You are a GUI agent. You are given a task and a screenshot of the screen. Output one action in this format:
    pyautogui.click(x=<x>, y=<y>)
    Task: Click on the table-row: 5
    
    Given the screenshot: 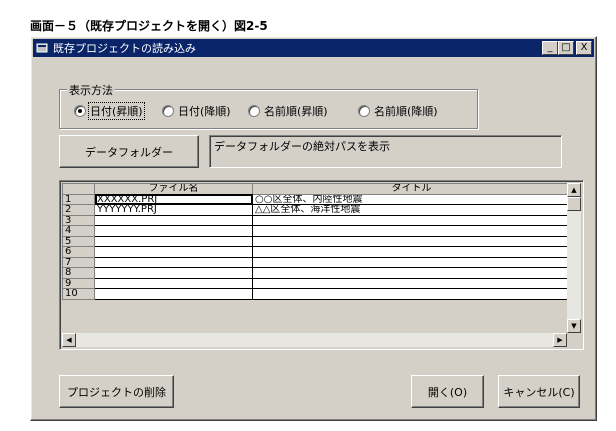 What is the action you would take?
    pyautogui.click(x=316, y=241)
    